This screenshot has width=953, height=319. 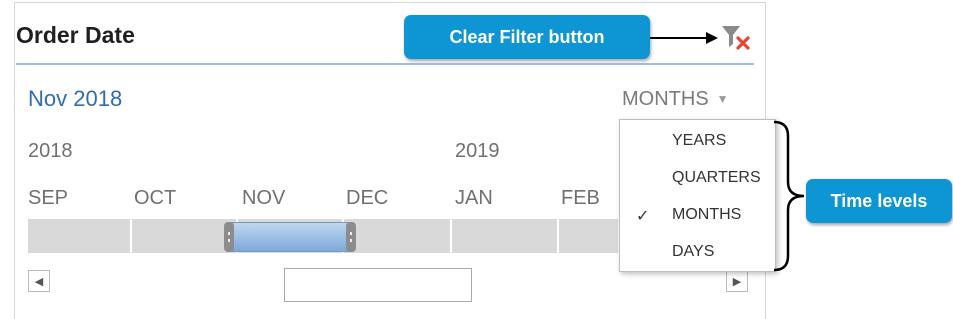 What do you see at coordinates (378, 285) in the screenshot?
I see `horizontal-scroll-thumb` at bounding box center [378, 285].